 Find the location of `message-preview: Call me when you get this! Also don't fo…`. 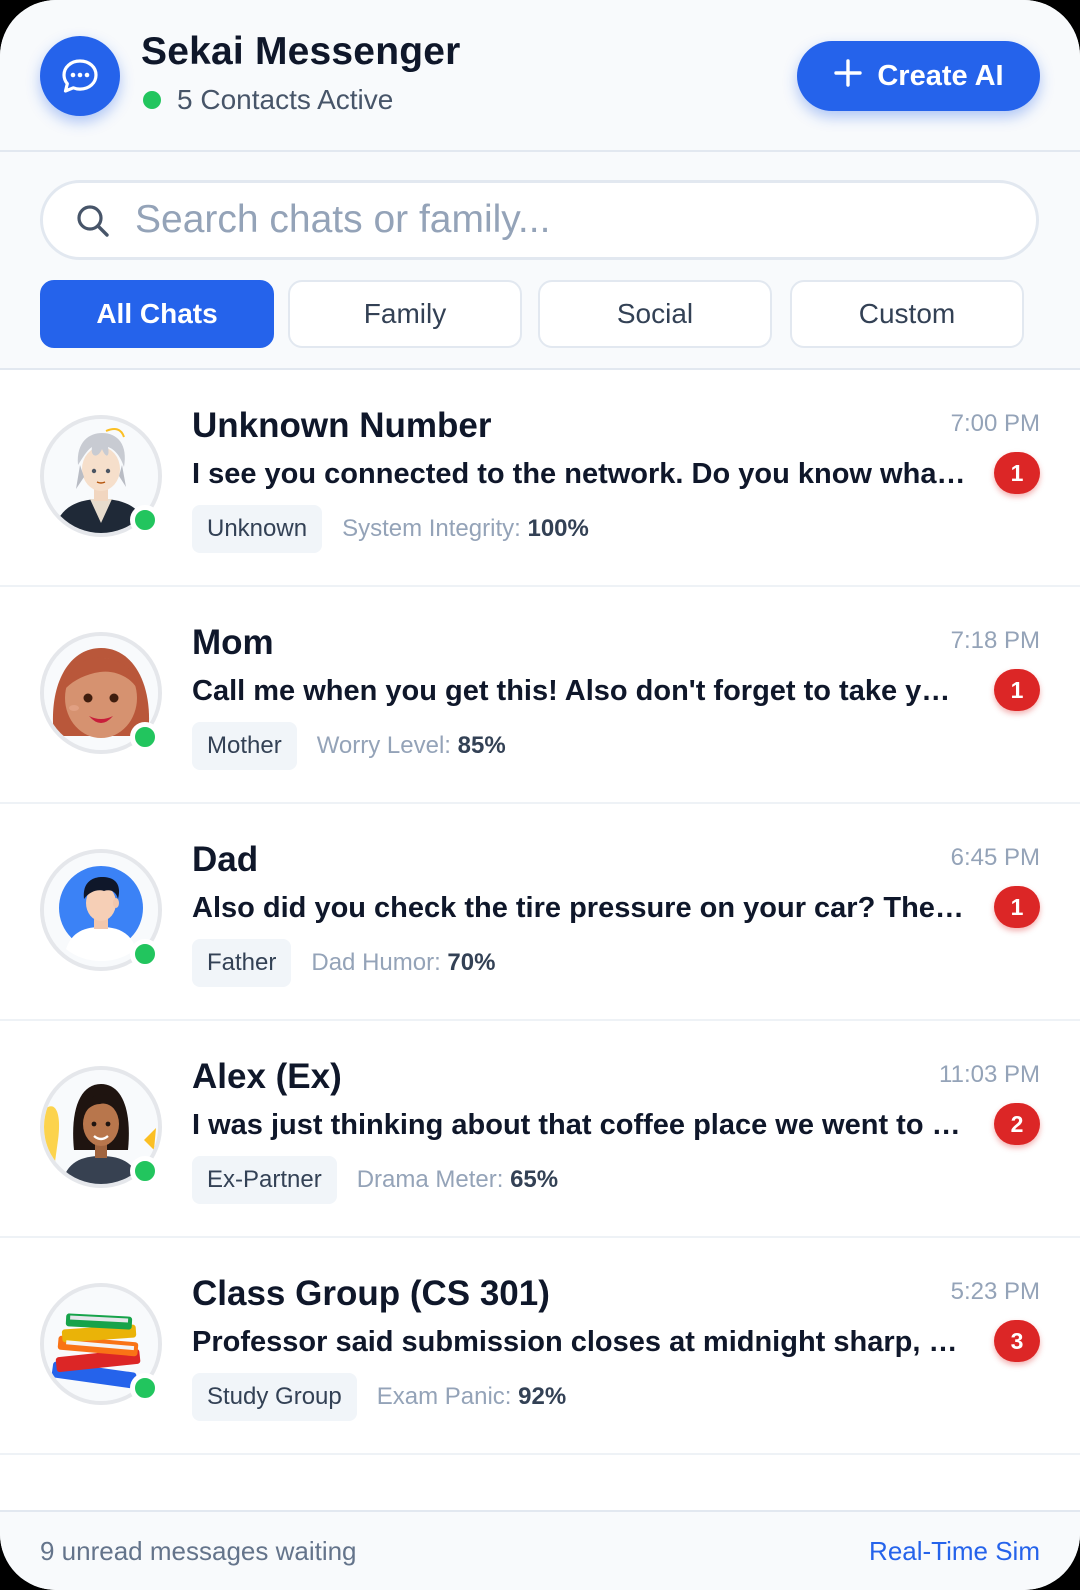

message-preview: Call me when you get this! Also don't fo… is located at coordinates (579, 691).